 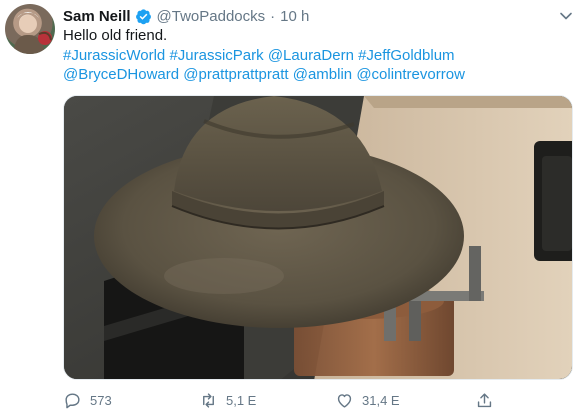 I want to click on mention-link: @prattprattpratt, so click(x=235, y=74).